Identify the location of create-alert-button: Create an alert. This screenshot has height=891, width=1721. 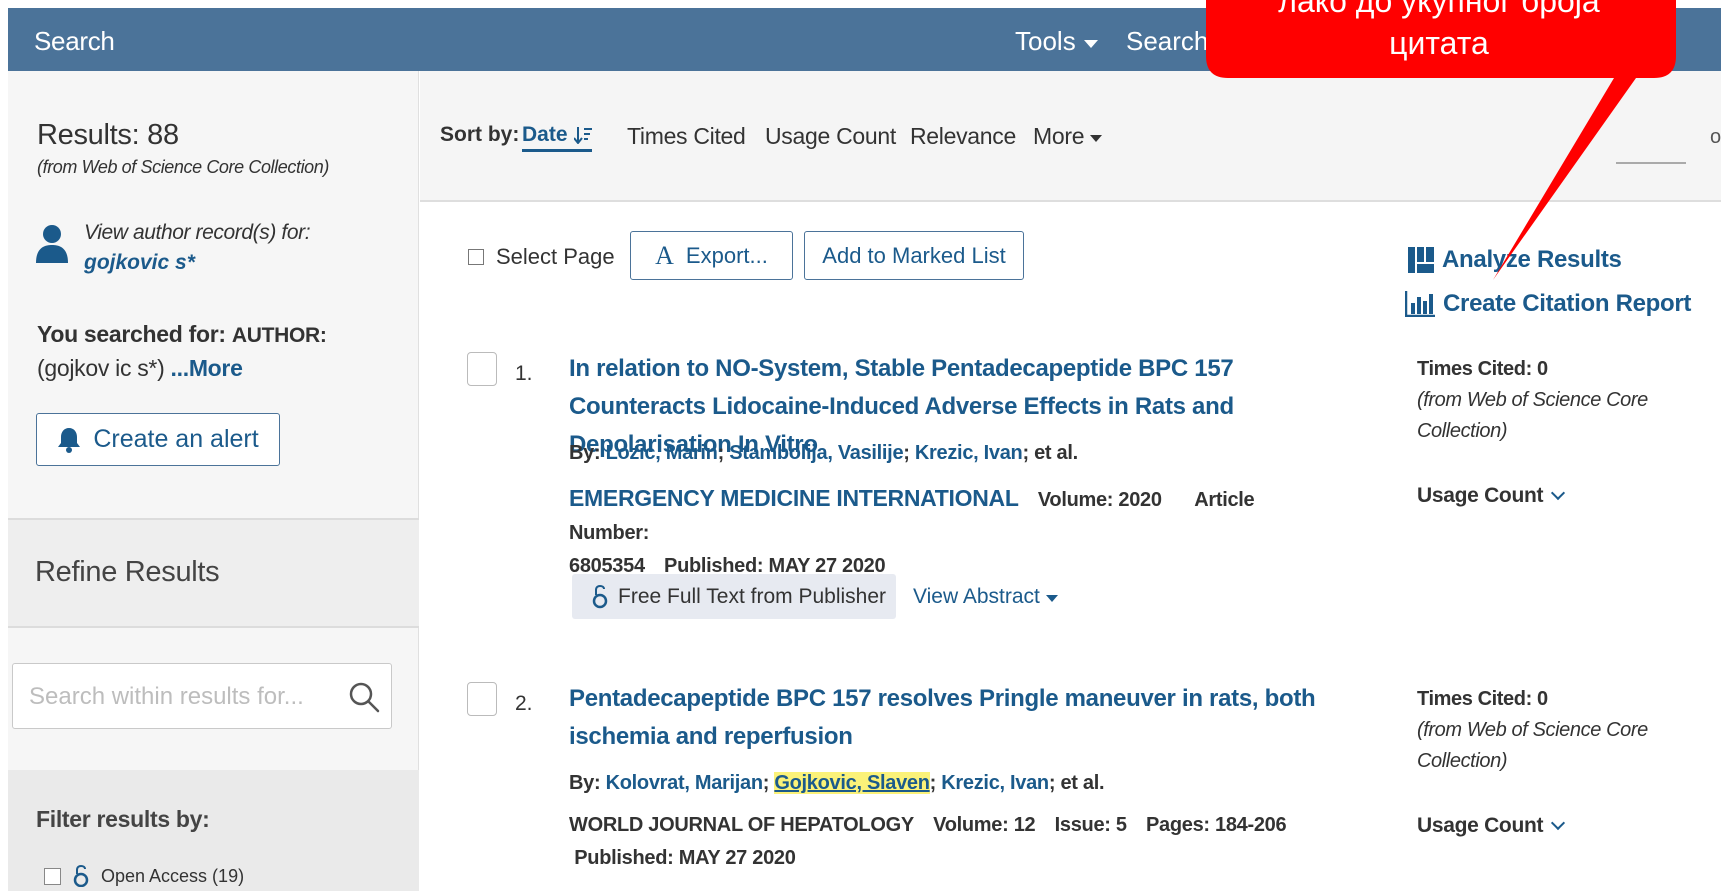
(158, 439).